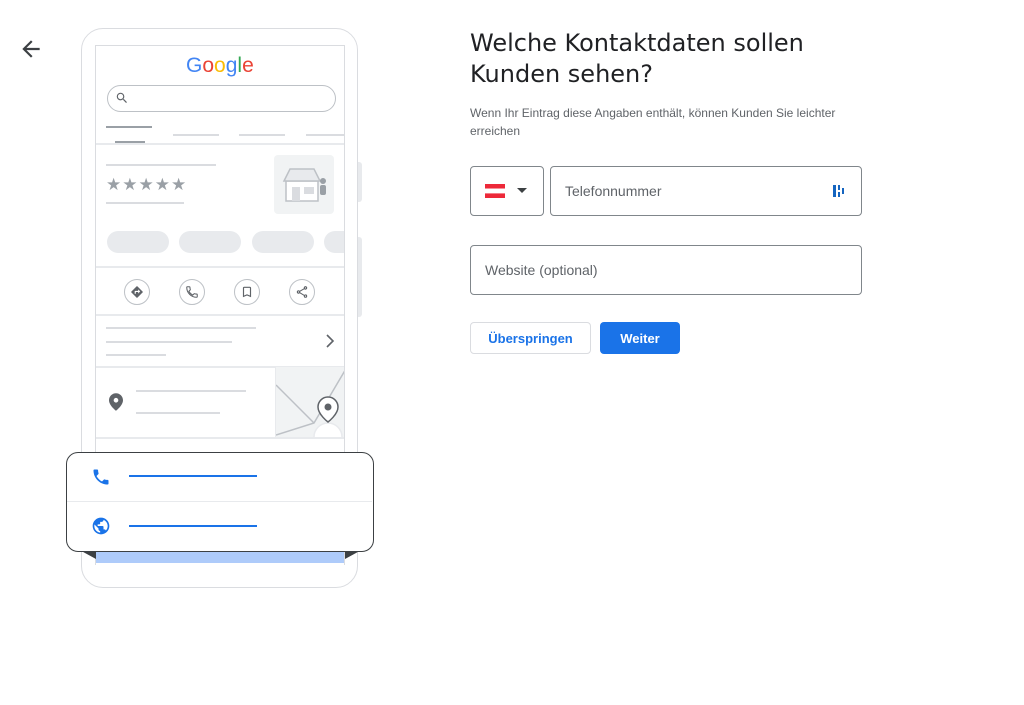  What do you see at coordinates (839, 191) in the screenshot?
I see `autofill-extension-icon` at bounding box center [839, 191].